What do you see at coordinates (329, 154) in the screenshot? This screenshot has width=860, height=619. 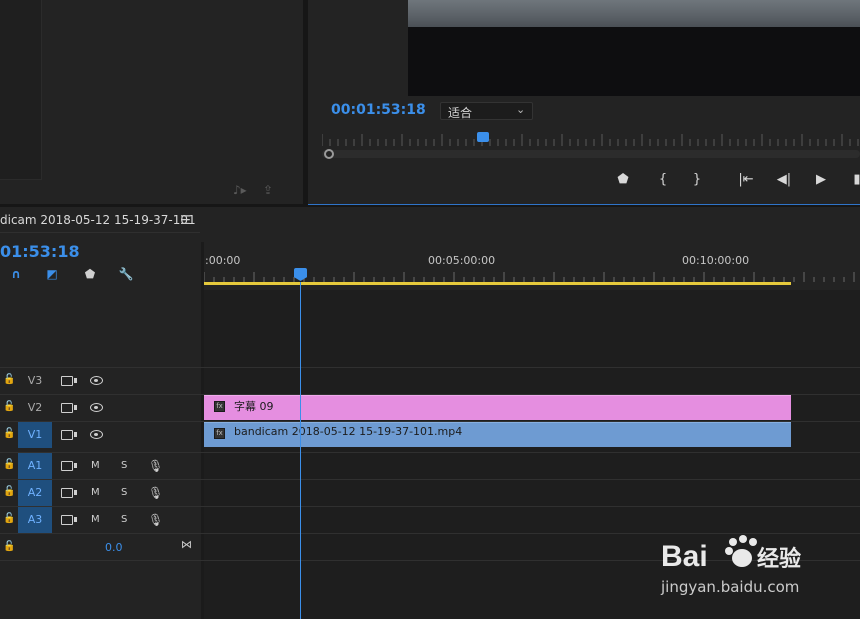 I see `zoom-handle` at bounding box center [329, 154].